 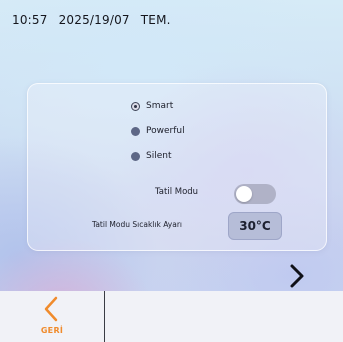 I want to click on holiday-mode-toggle, so click(x=255, y=194).